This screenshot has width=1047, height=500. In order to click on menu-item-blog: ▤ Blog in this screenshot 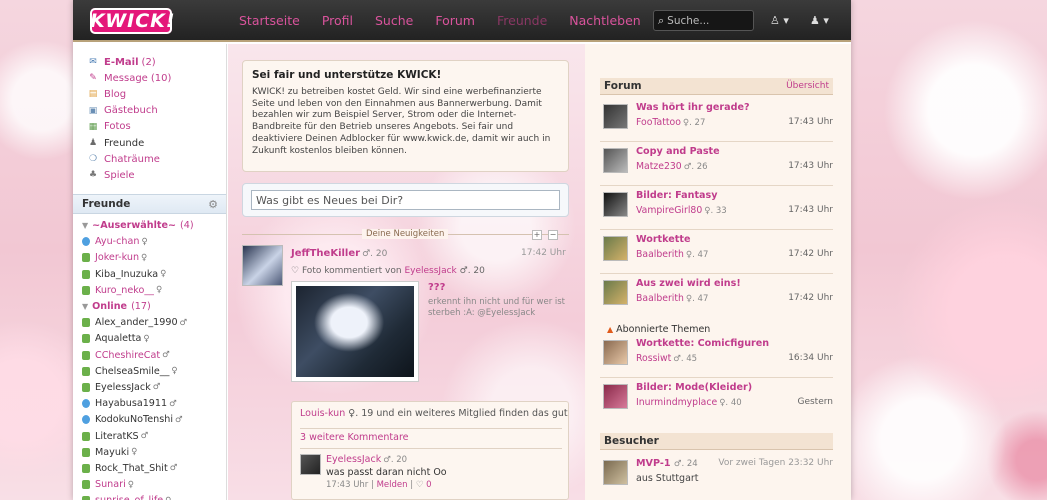, I will do `click(156, 94)`.